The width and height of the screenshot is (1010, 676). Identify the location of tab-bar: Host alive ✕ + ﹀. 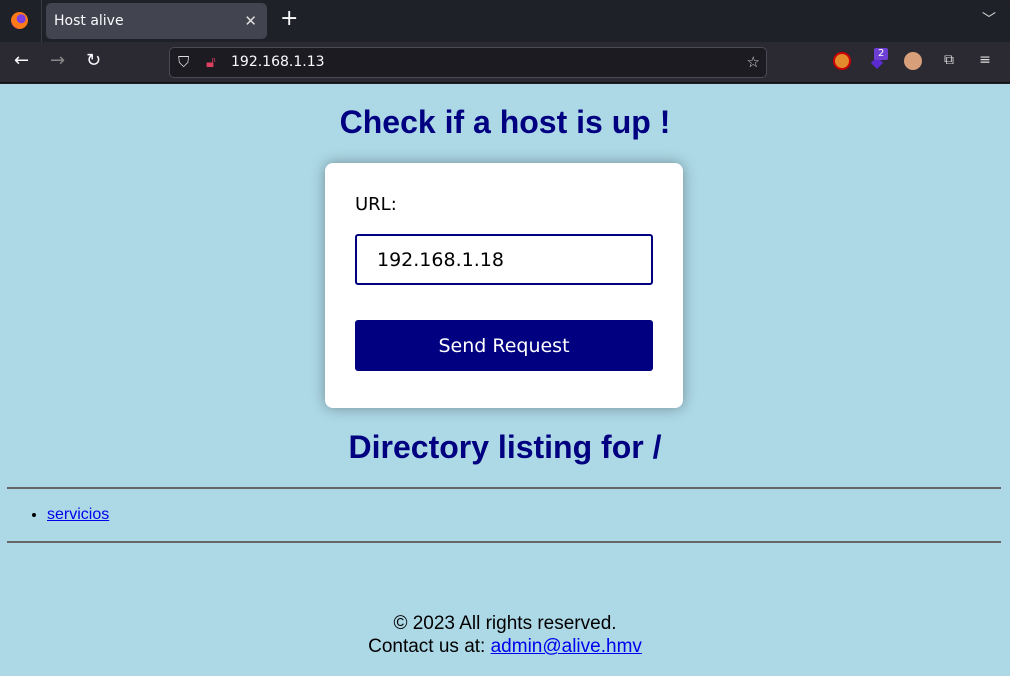
(505, 21).